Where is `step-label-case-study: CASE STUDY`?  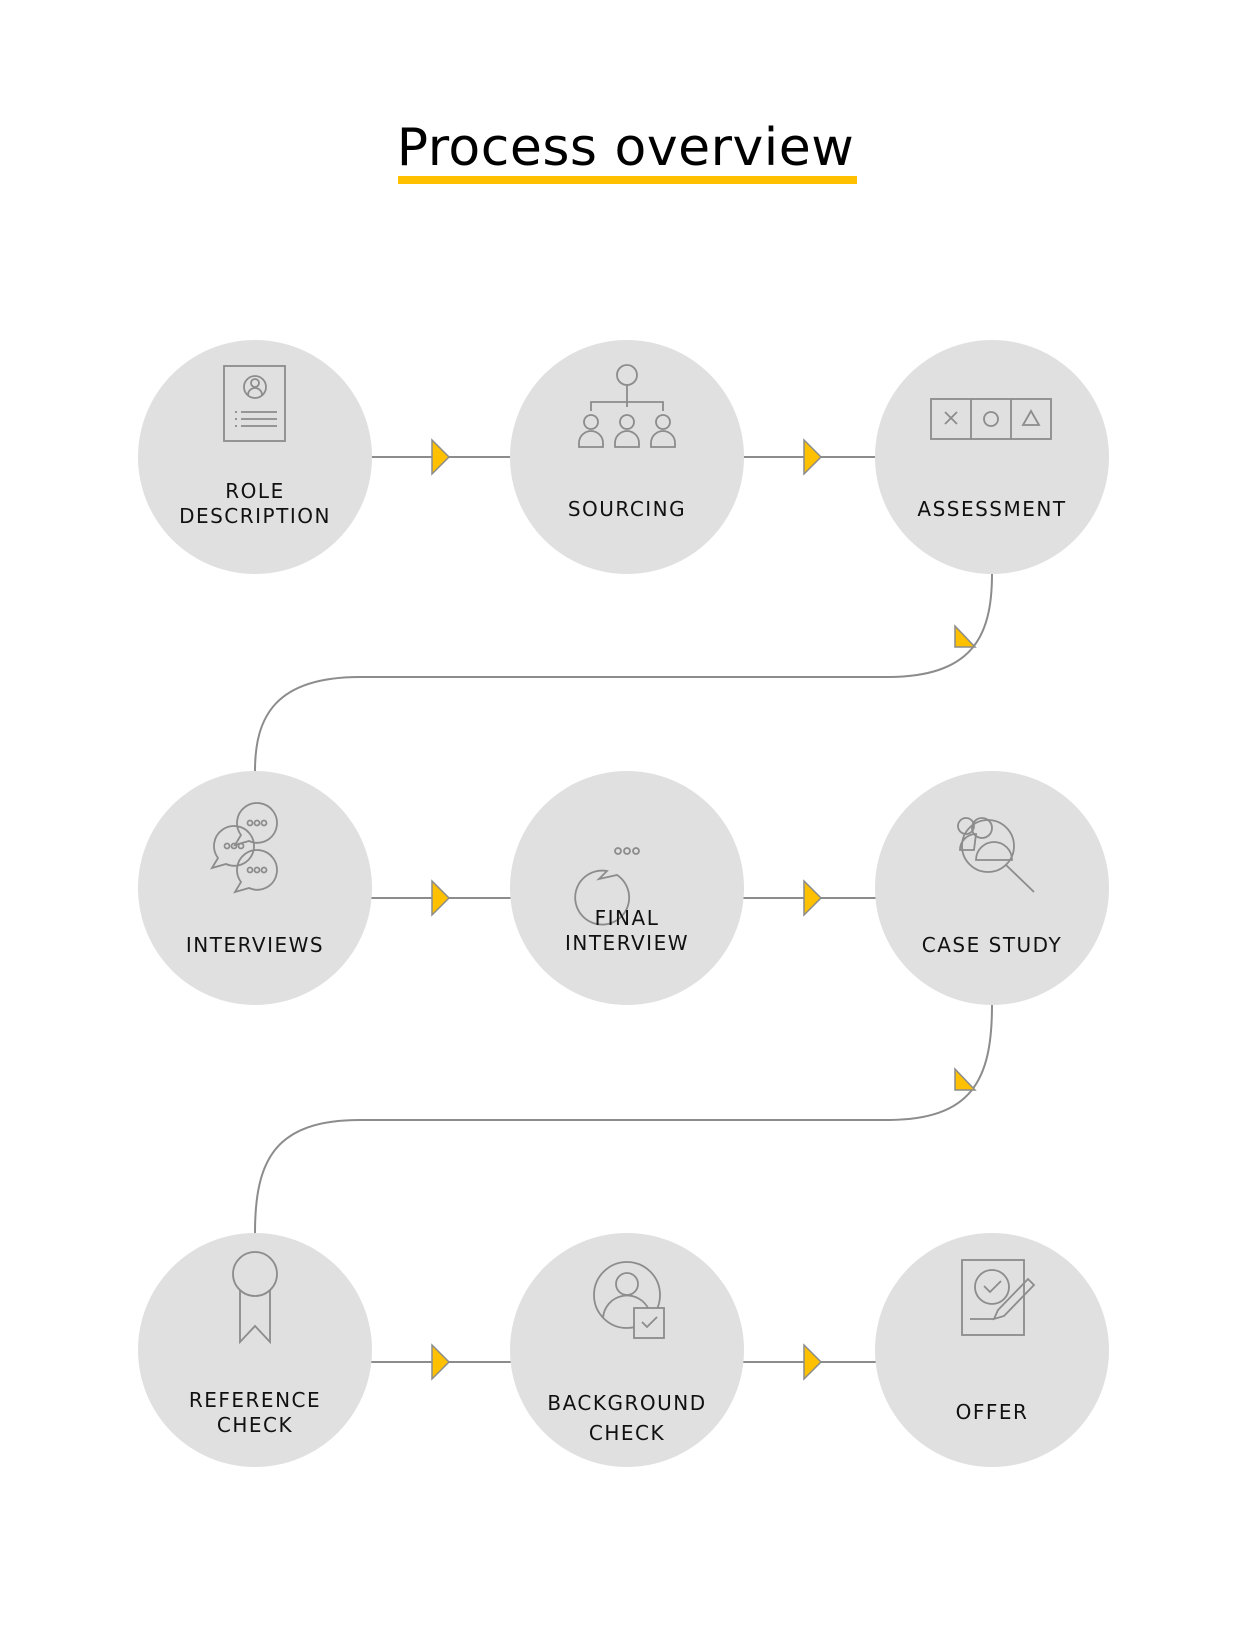
step-label-case-study: CASE STUDY is located at coordinates (992, 945).